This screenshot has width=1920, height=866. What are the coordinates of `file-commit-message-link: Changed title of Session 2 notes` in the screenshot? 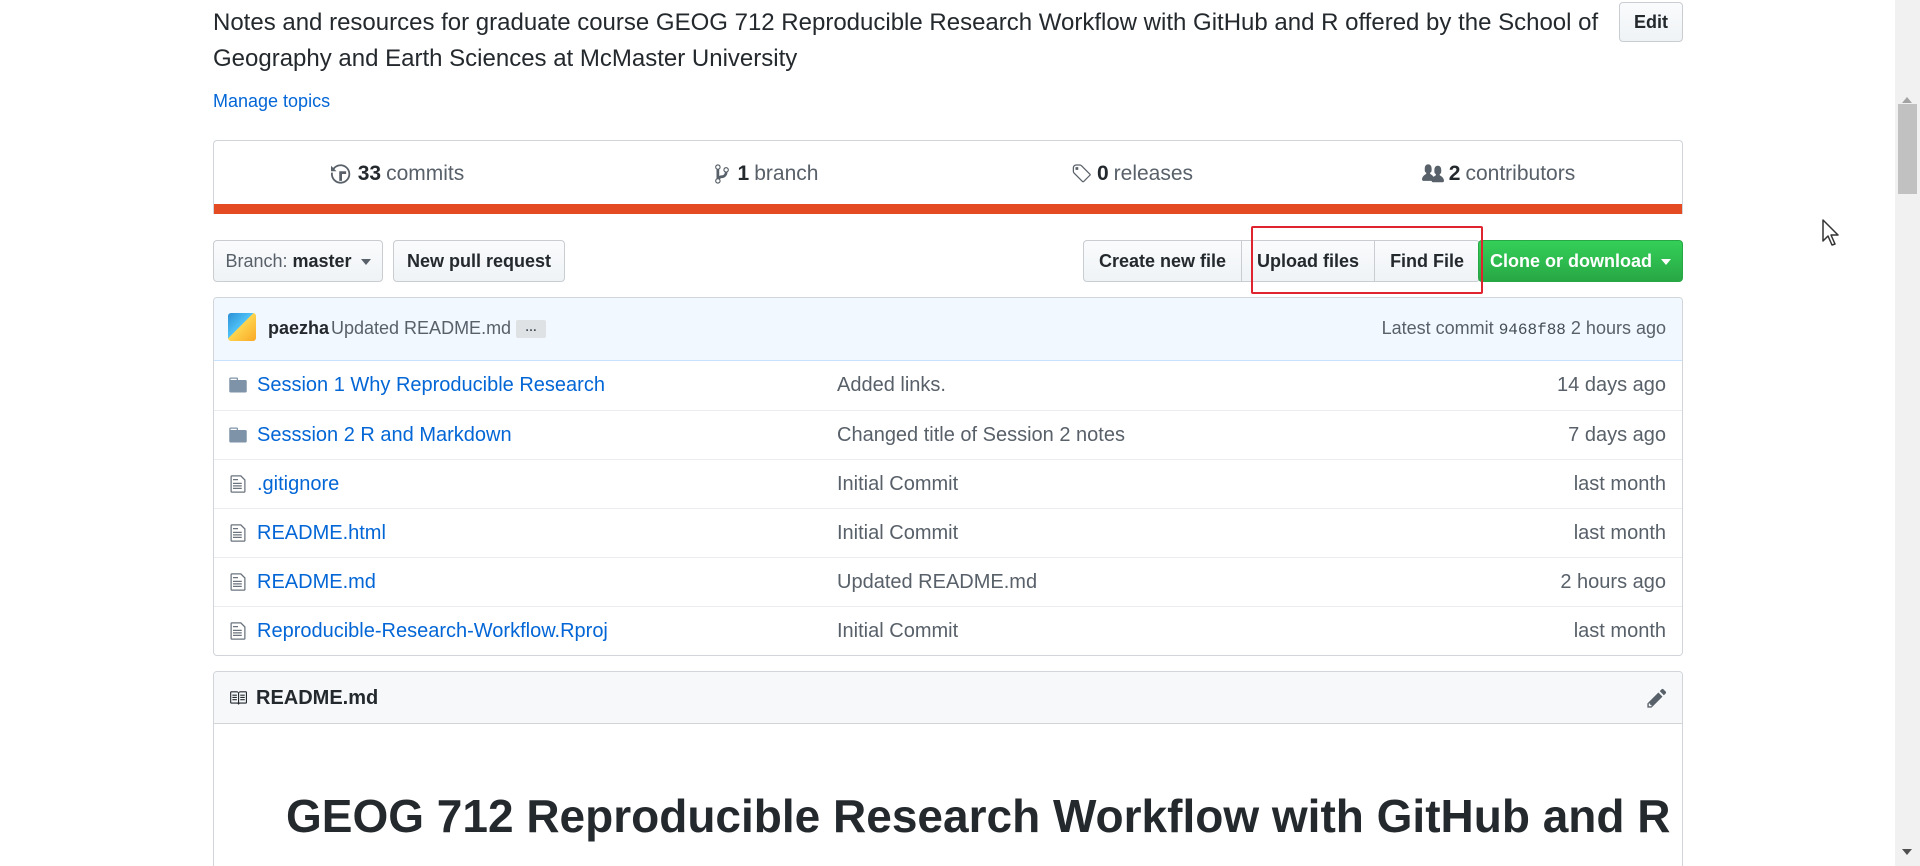 It's located at (981, 435).